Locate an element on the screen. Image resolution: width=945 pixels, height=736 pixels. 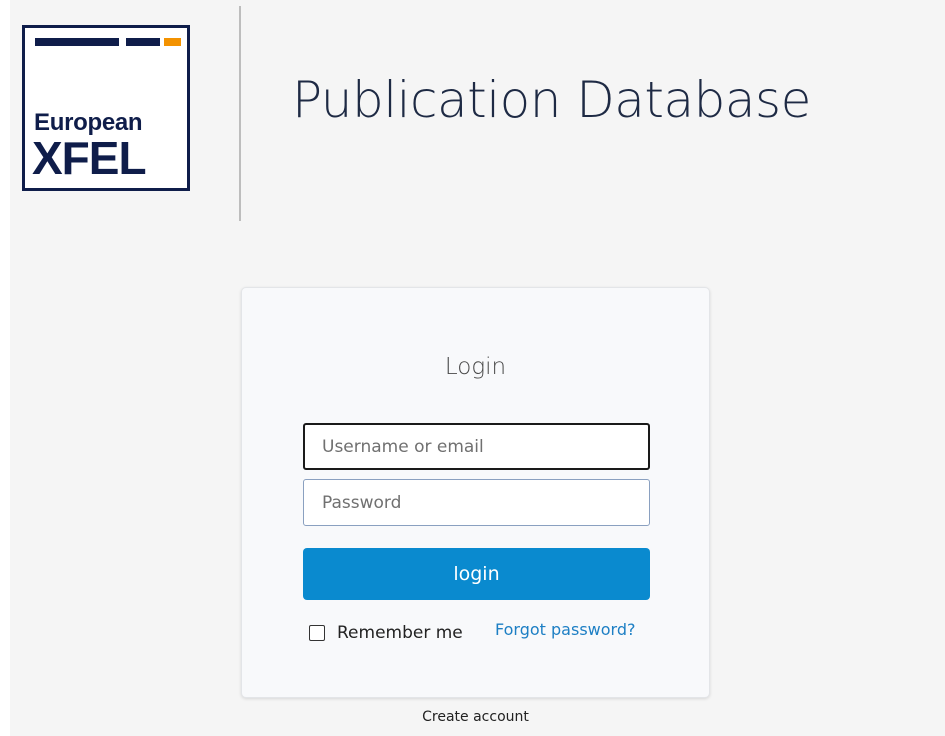
remember-me-label: Remember me is located at coordinates (400, 633).